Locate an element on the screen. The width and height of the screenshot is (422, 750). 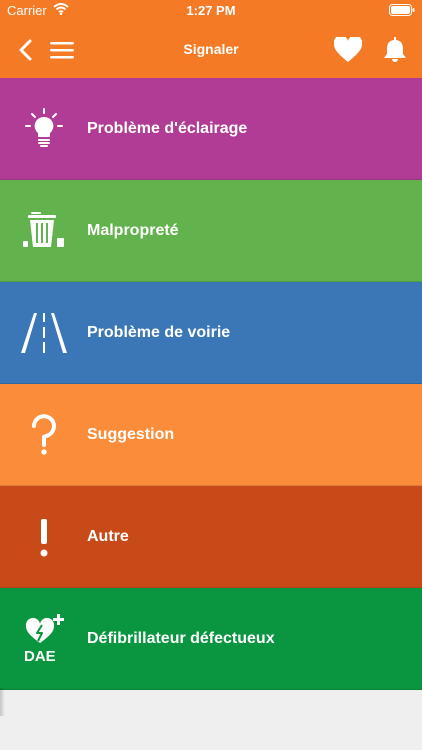
category-label: Défibrillateur défectueux is located at coordinates (181, 638).